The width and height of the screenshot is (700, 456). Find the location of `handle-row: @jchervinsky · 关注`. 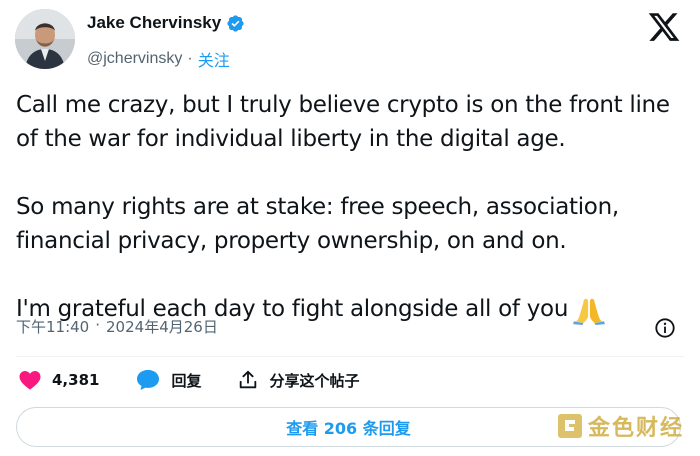

handle-row: @jchervinsky · 关注 is located at coordinates (158, 59).